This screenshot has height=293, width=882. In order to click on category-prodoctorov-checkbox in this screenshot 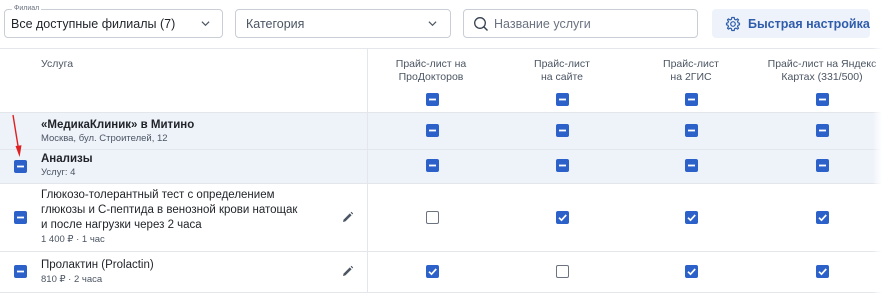, I will do `click(432, 165)`.